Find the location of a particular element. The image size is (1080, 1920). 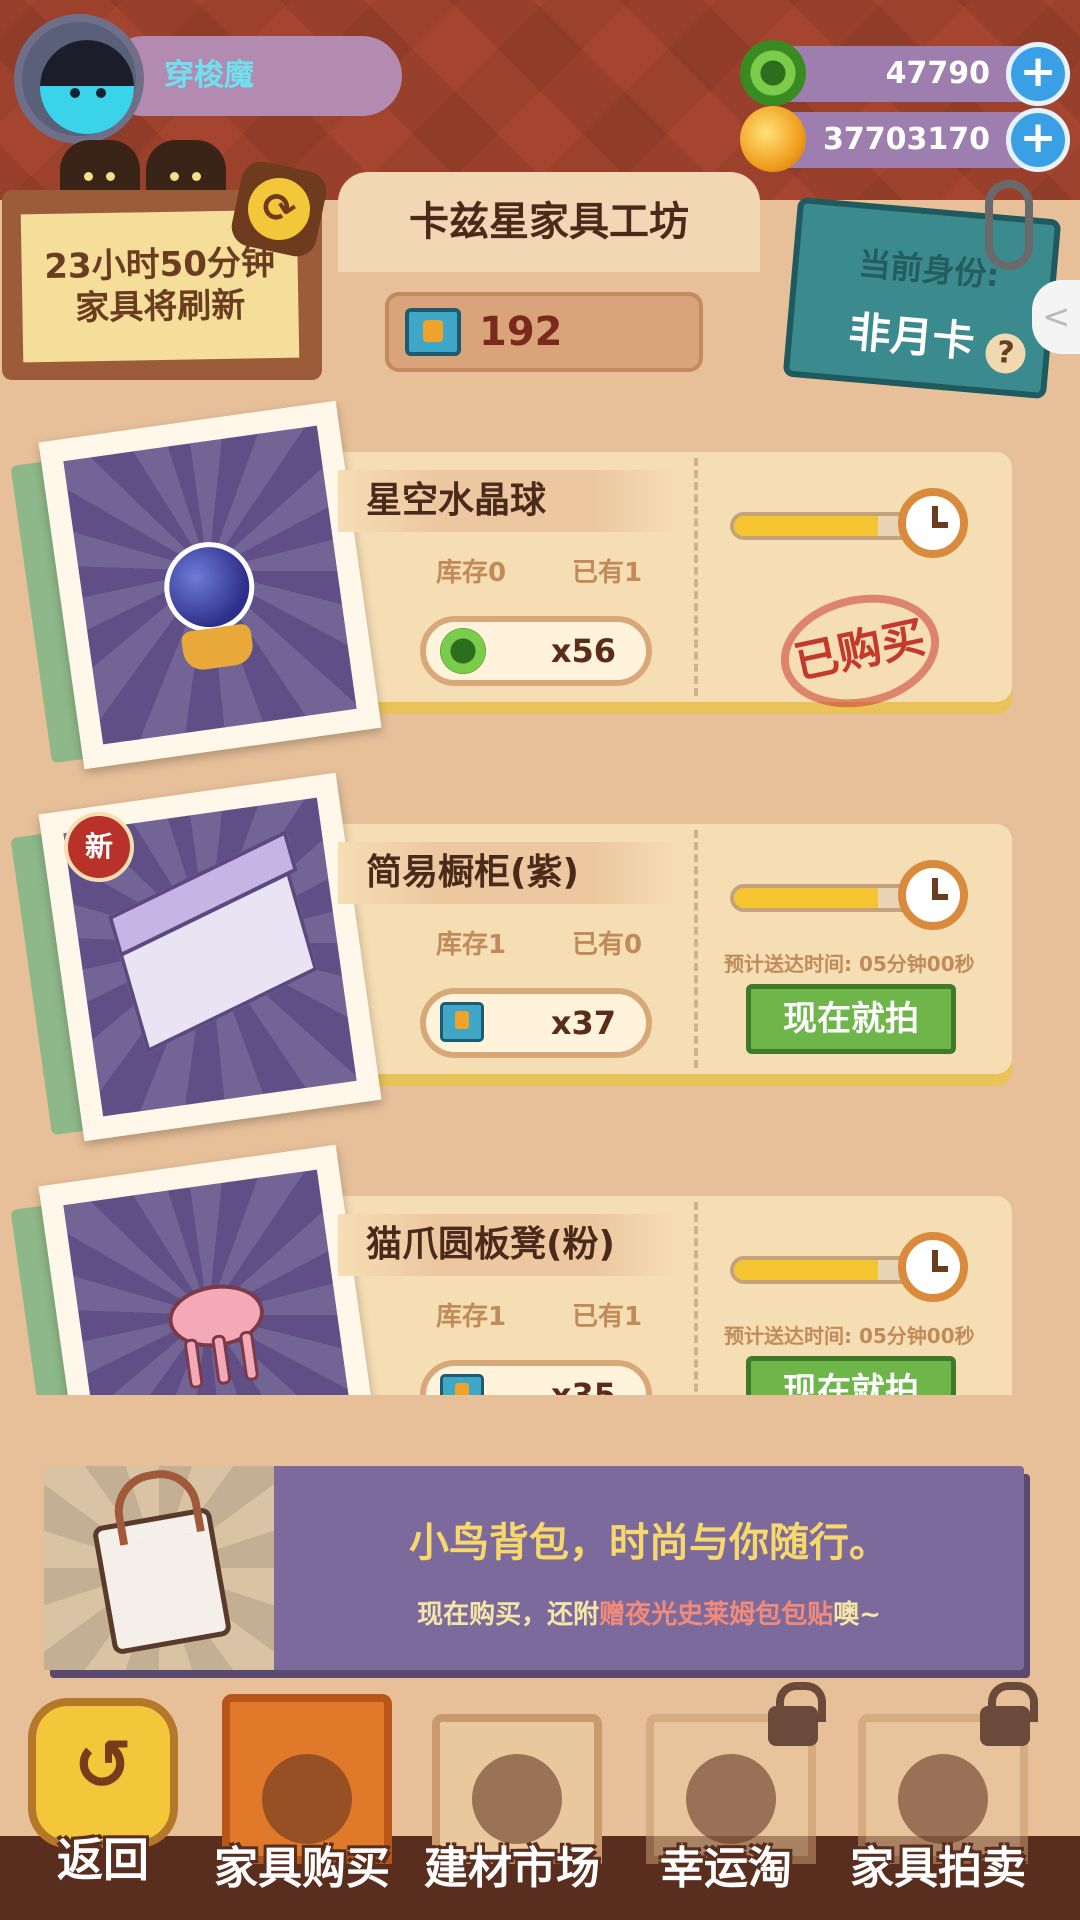

back-arrow-icon: ↺ is located at coordinates (103, 1765).